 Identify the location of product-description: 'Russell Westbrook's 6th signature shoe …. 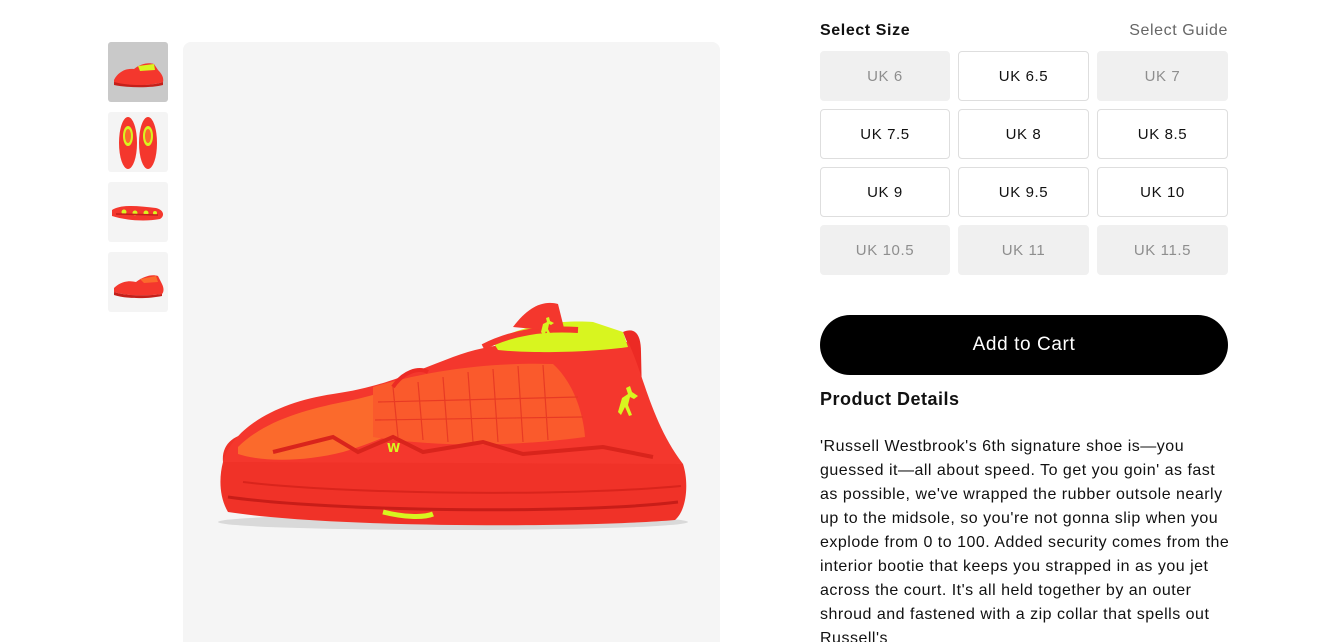
(1025, 540).